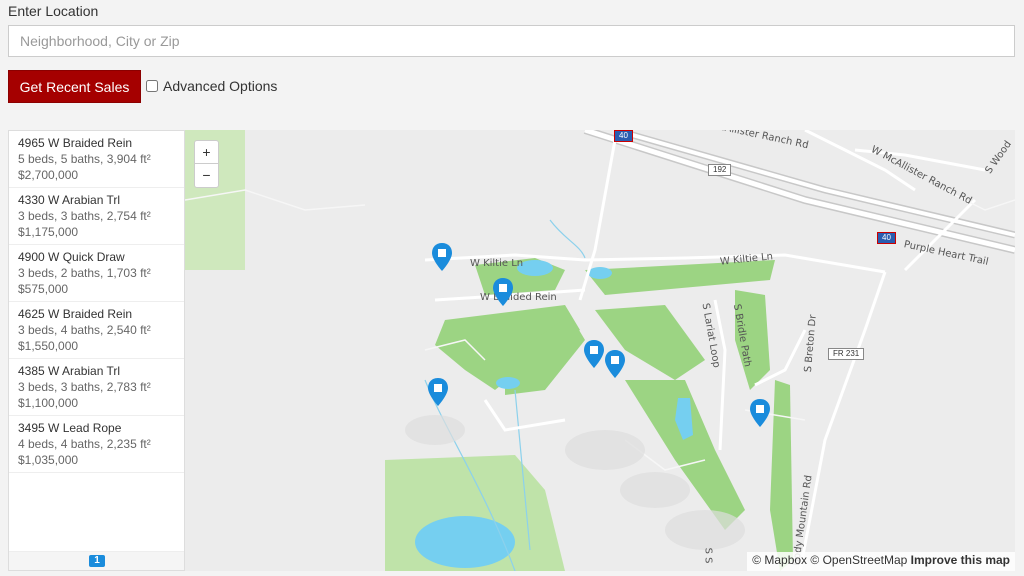 The image size is (1024, 576). What do you see at coordinates (48, 232) in the screenshot?
I see `listing-price: $1,175,000` at bounding box center [48, 232].